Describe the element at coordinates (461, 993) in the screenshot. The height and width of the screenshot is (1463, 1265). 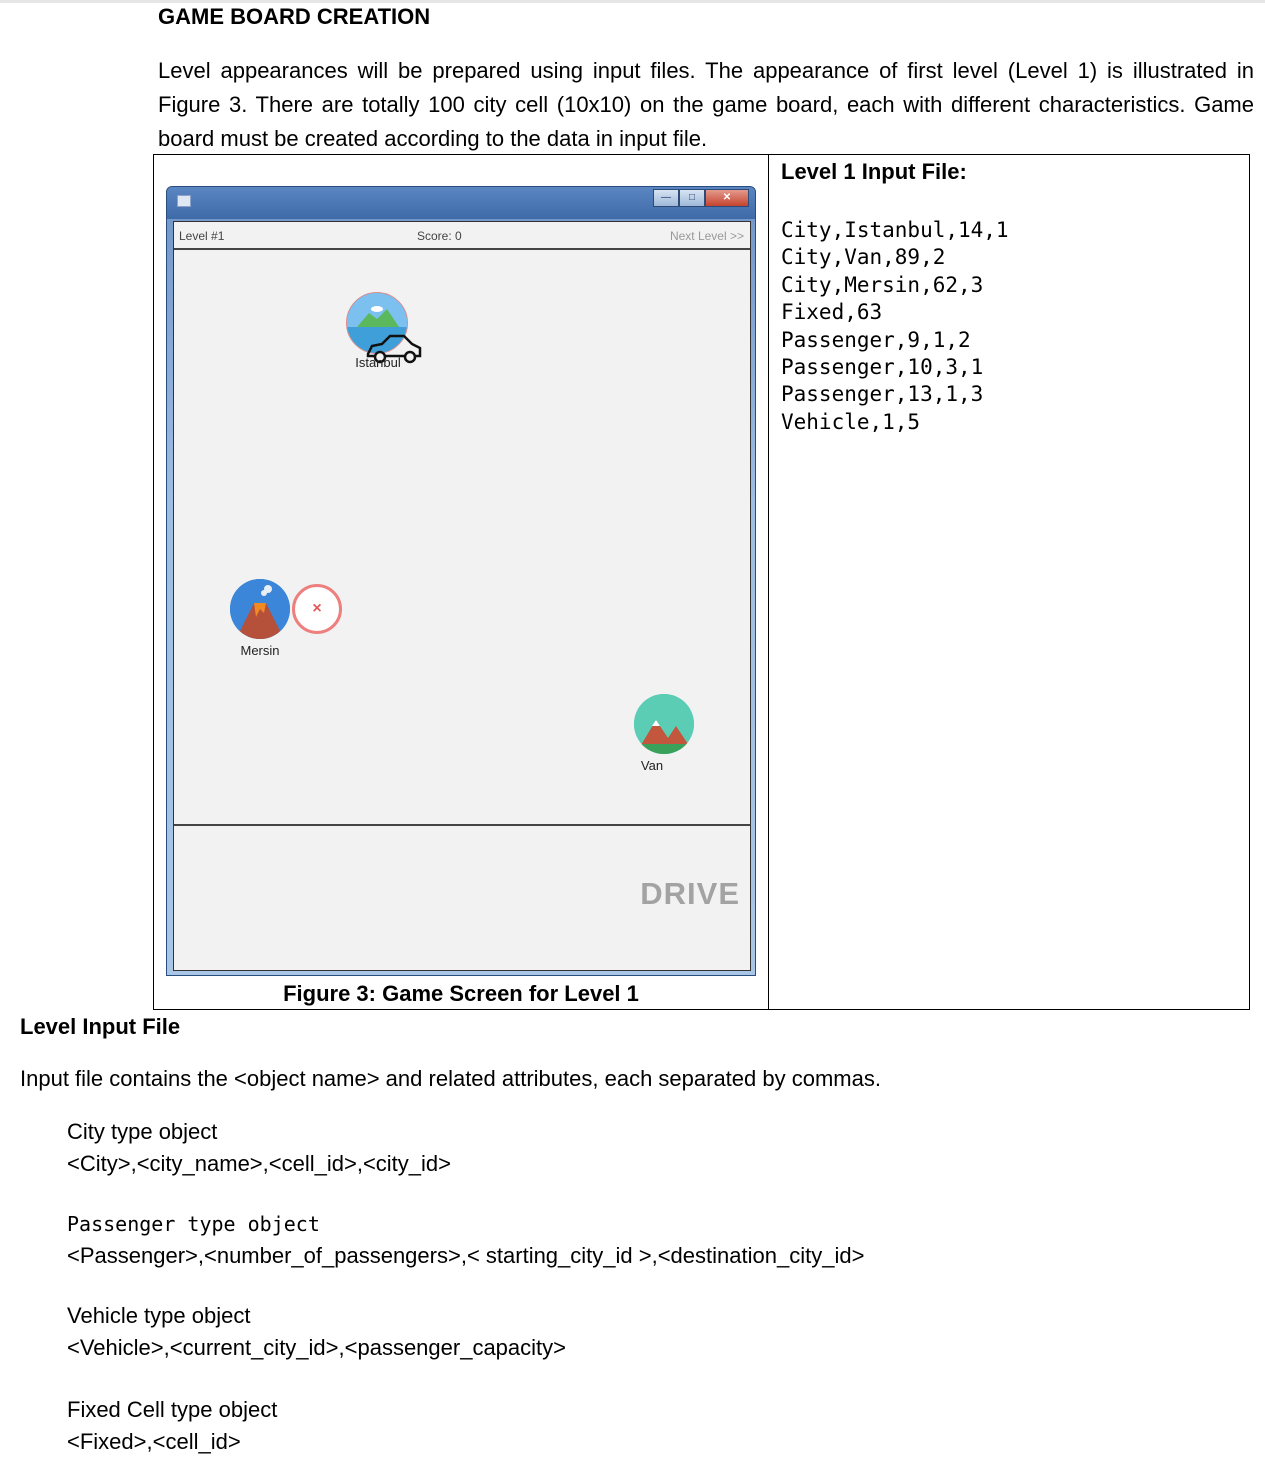
I see `figure-caption: Figure 3: Game Screen for Level 1` at that location.